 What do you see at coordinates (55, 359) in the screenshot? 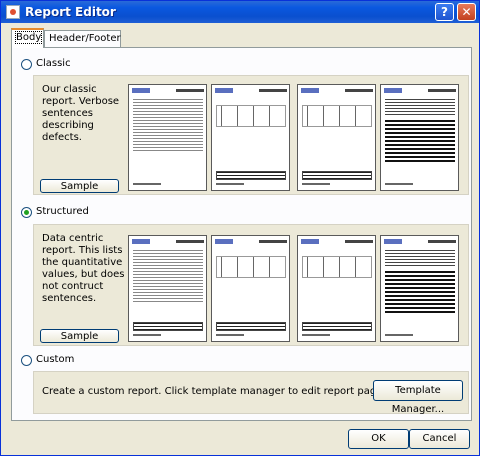
I see `custom-label: Custom` at bounding box center [55, 359].